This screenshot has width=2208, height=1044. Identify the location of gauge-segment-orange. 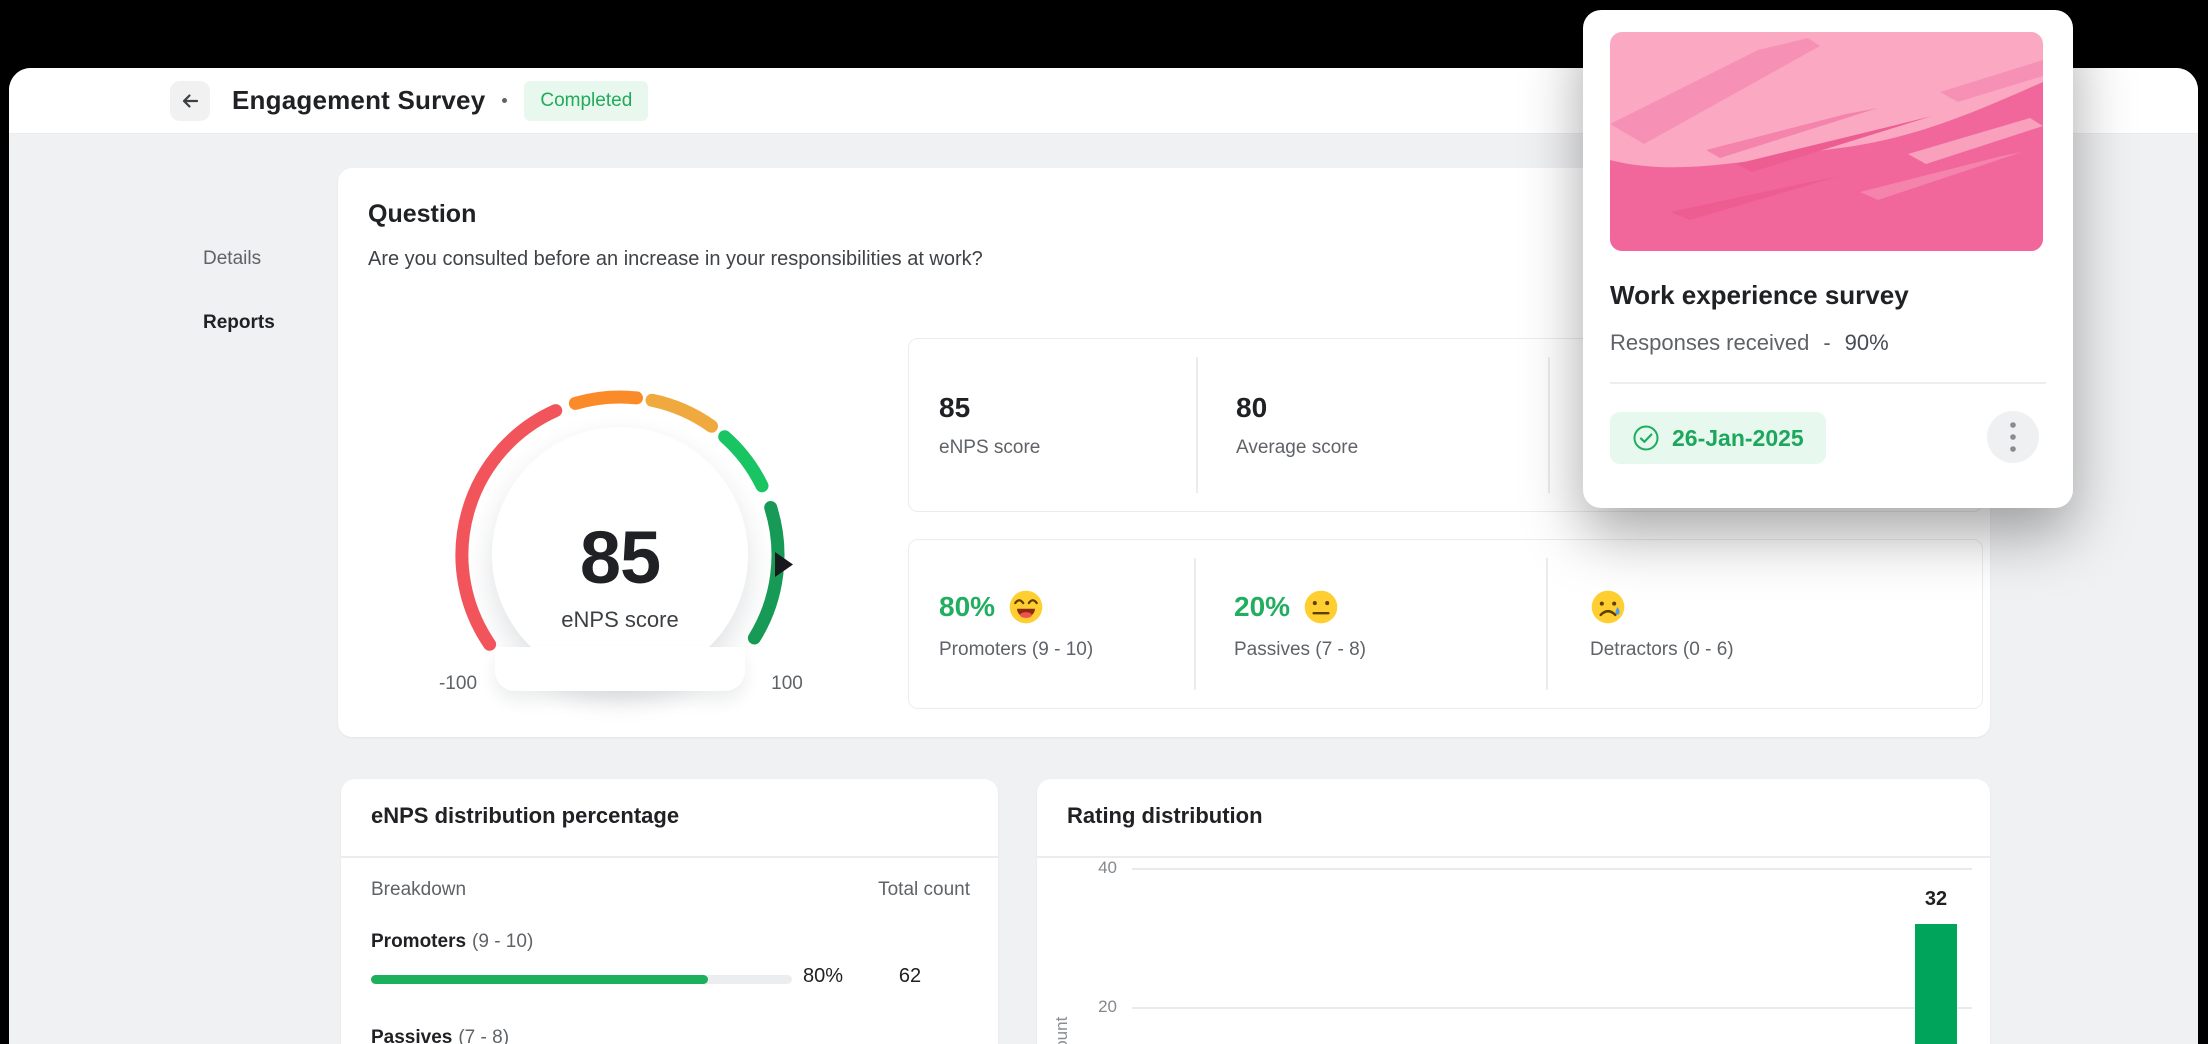
(605, 400).